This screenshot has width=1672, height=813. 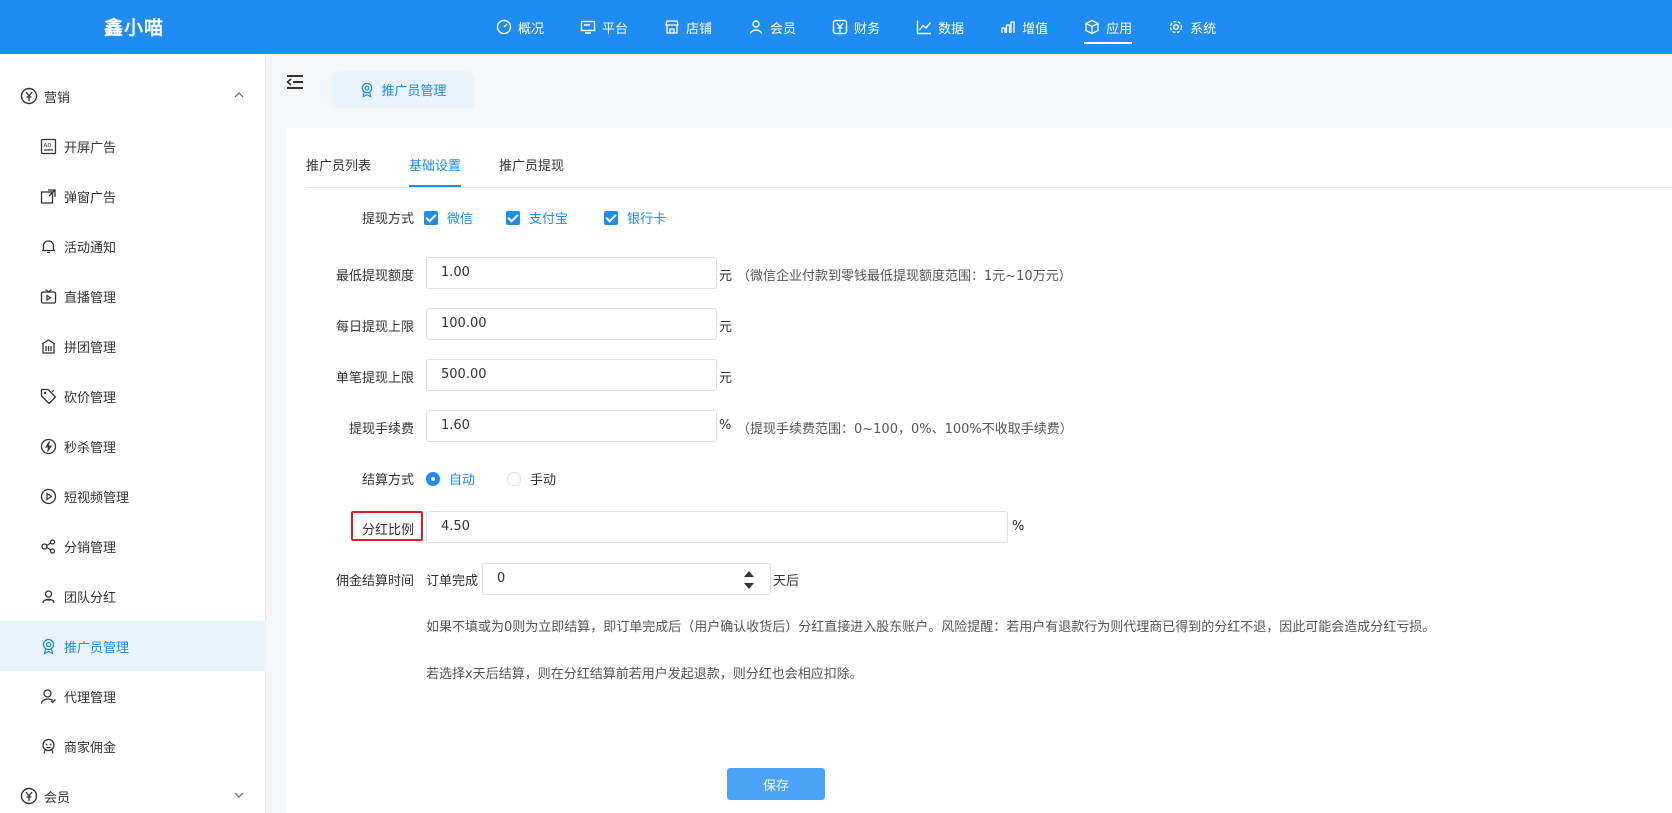 What do you see at coordinates (772, 27) in the screenshot?
I see `nav-item-member: 会员` at bounding box center [772, 27].